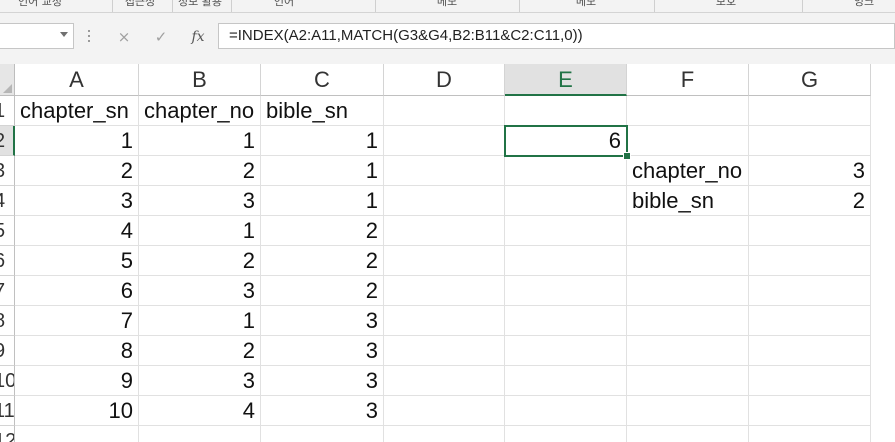 Image resolution: width=895 pixels, height=442 pixels. Describe the element at coordinates (810, 201) in the screenshot. I see `cell-g4: 2` at that location.